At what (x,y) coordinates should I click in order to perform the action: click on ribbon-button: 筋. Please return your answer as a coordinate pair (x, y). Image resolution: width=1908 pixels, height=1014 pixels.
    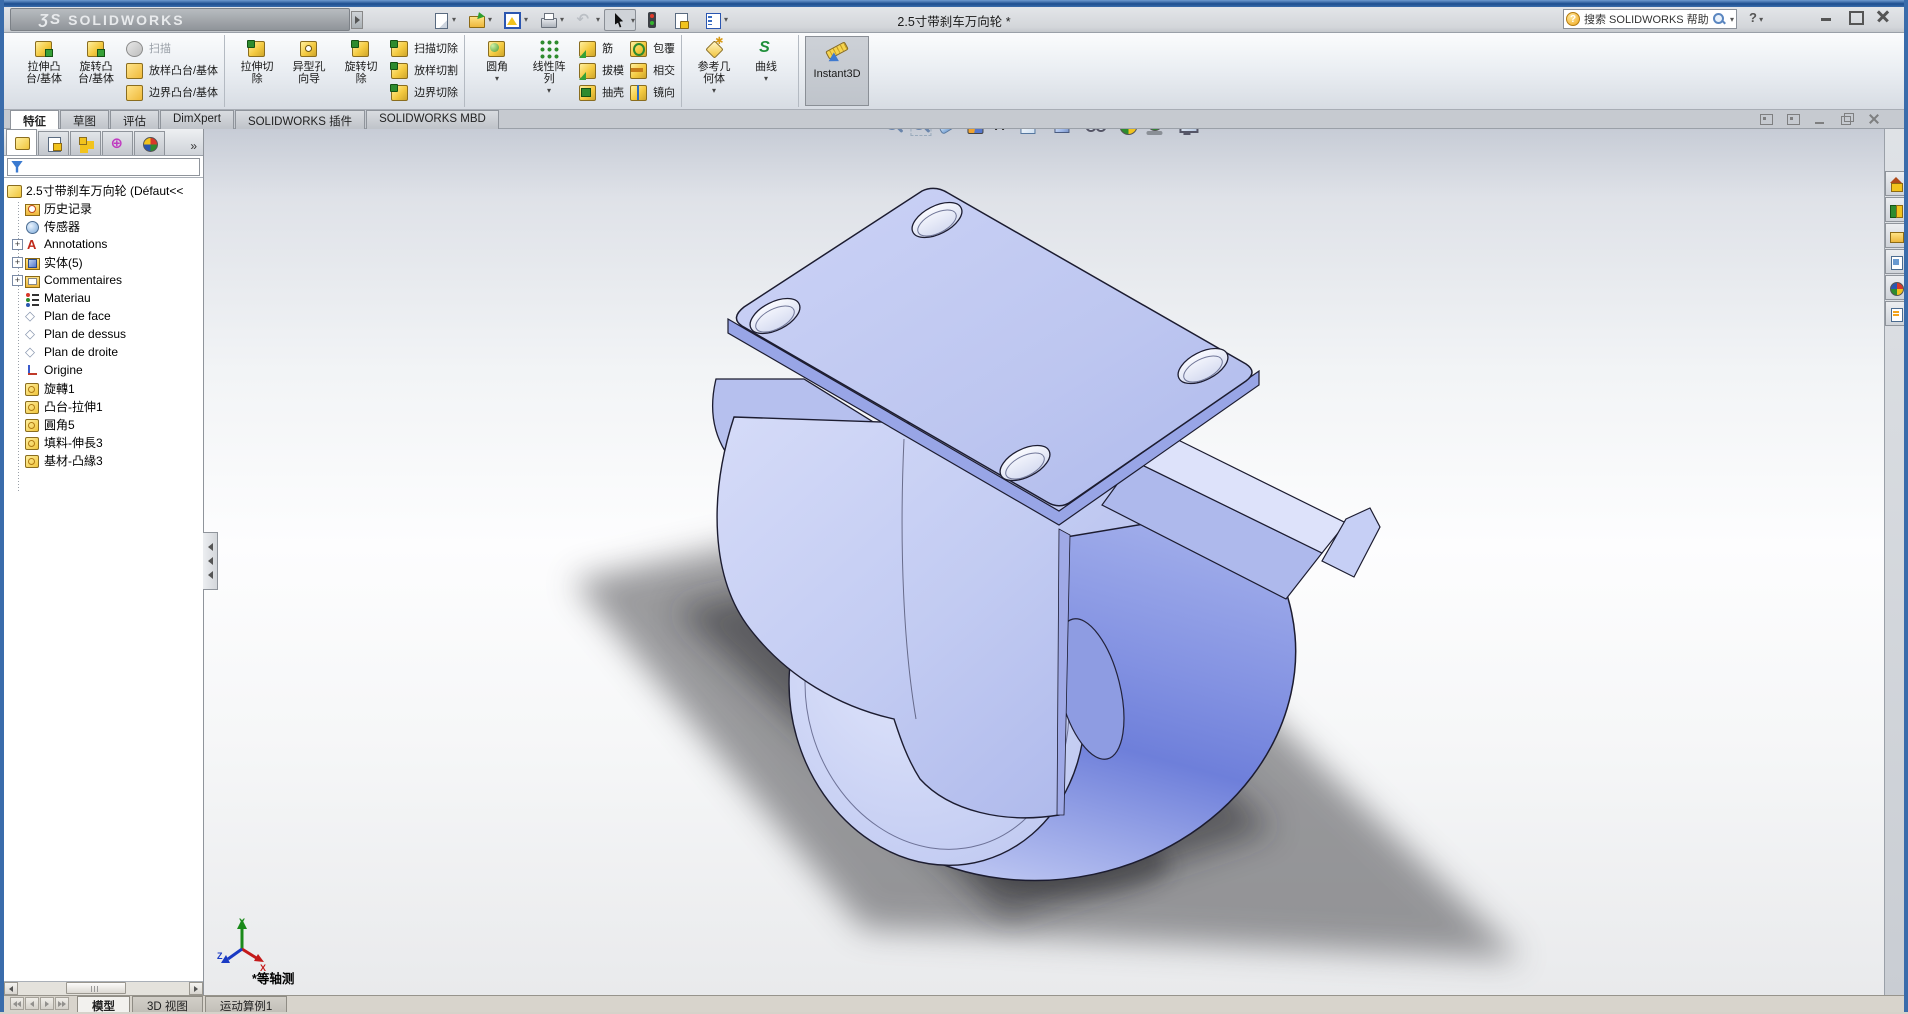
    Looking at the image, I should click on (600, 49).